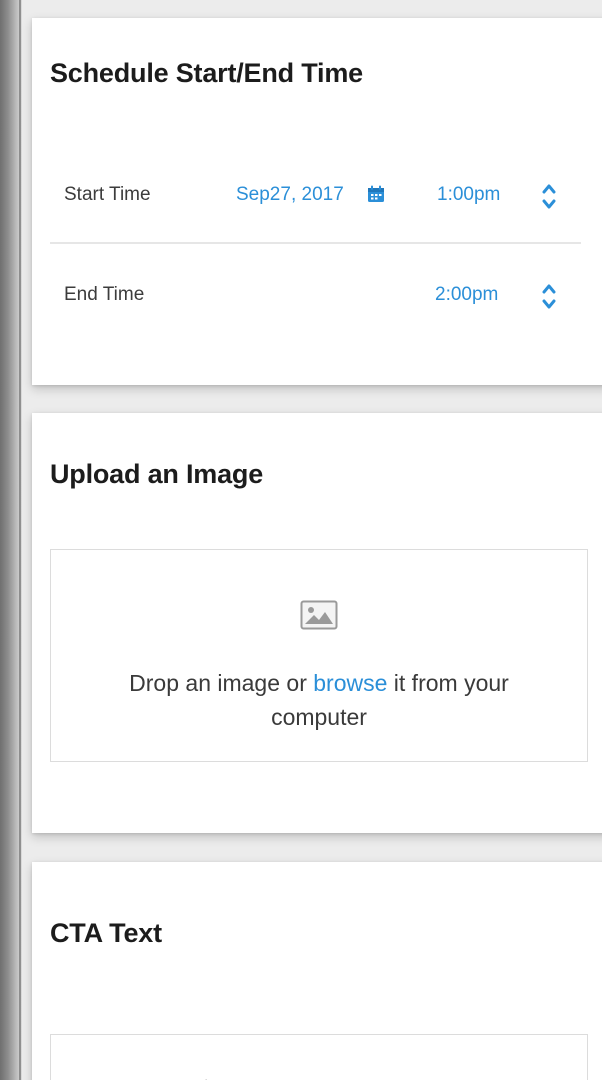 Image resolution: width=602 pixels, height=1080 pixels. Describe the element at coordinates (206, 73) in the screenshot. I see `schedule-title: Schedule Start/End Time` at that location.